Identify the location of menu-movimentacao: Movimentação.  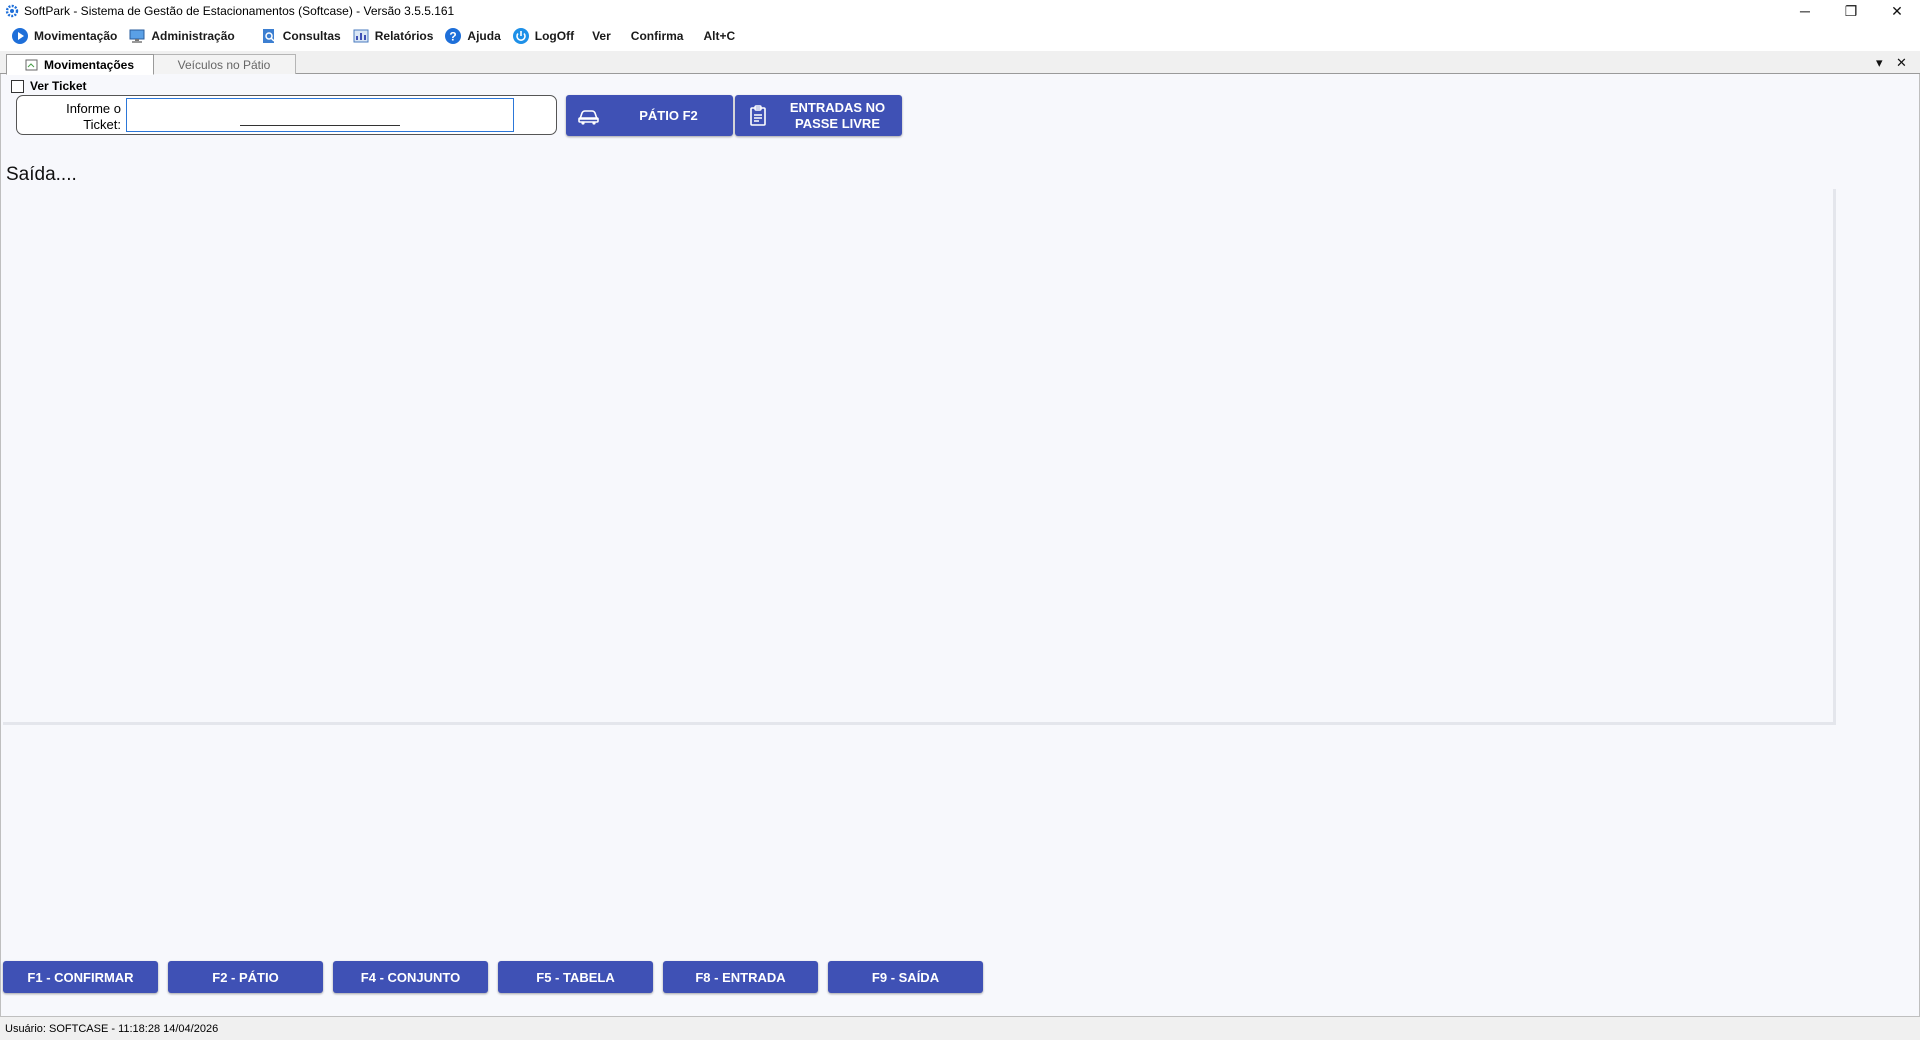
(66, 36).